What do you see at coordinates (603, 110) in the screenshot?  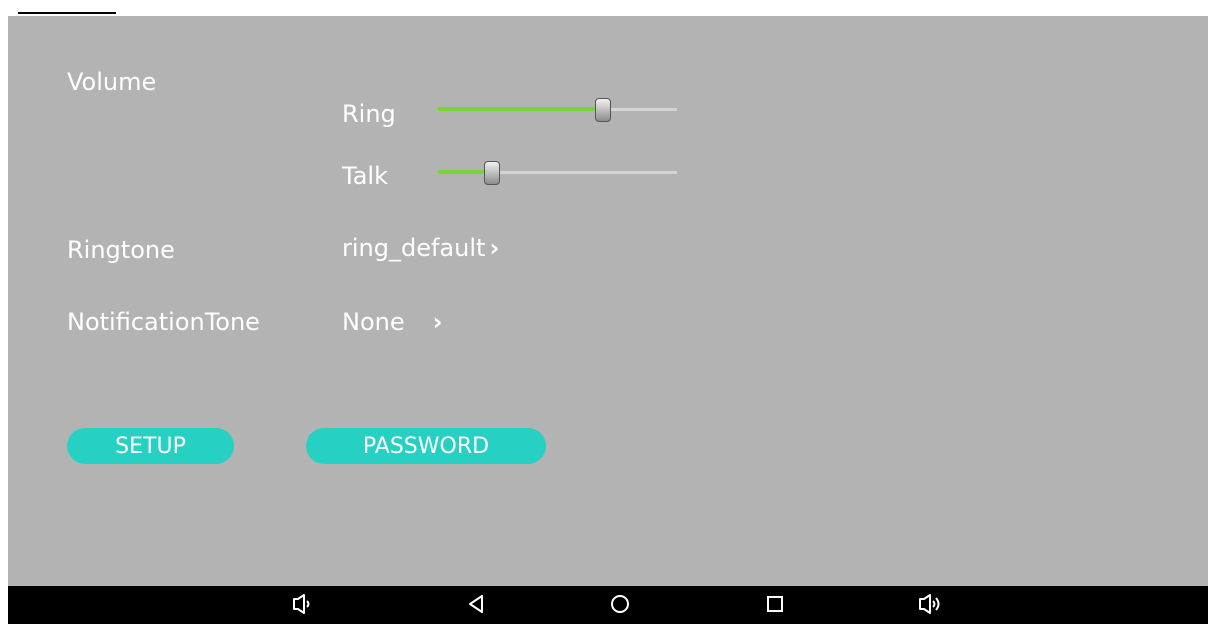 I see `ring-slider-thumb` at bounding box center [603, 110].